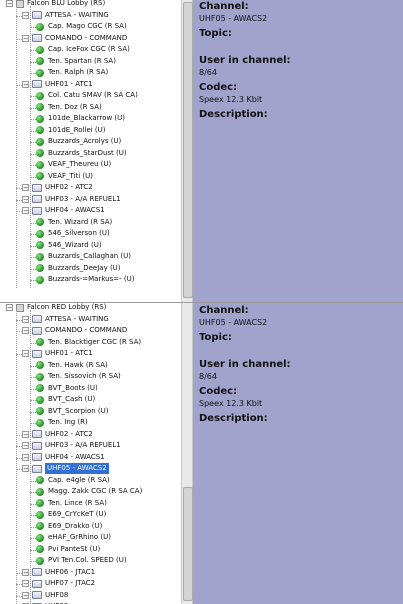 The image size is (403, 604). I want to click on user-row: BVT_Scorpion (U), so click(72, 411).